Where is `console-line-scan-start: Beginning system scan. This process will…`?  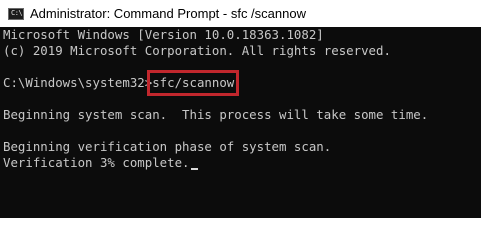
console-line-scan-start: Beginning system scan. This process will… is located at coordinates (216, 114).